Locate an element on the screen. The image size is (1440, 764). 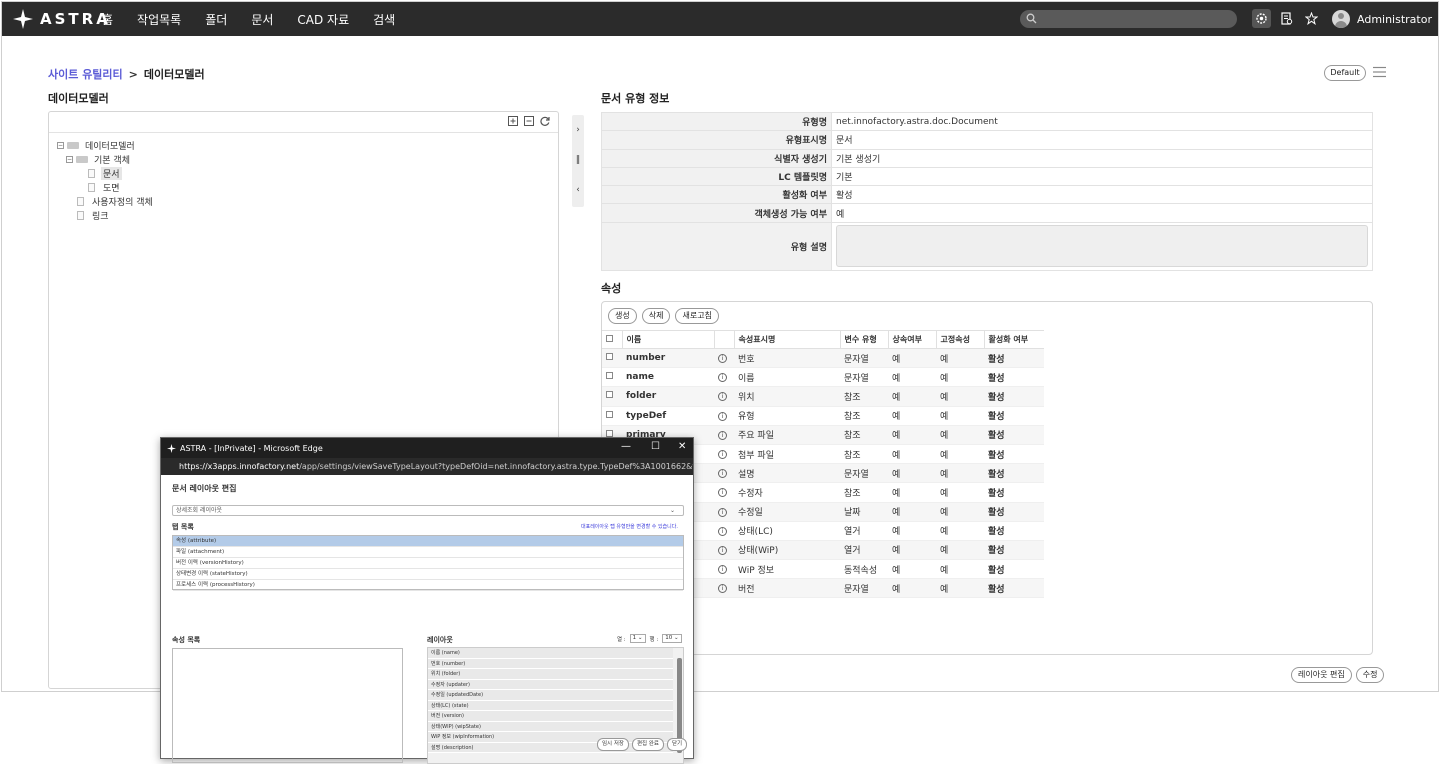
collapse-all-icon is located at coordinates (529, 121).